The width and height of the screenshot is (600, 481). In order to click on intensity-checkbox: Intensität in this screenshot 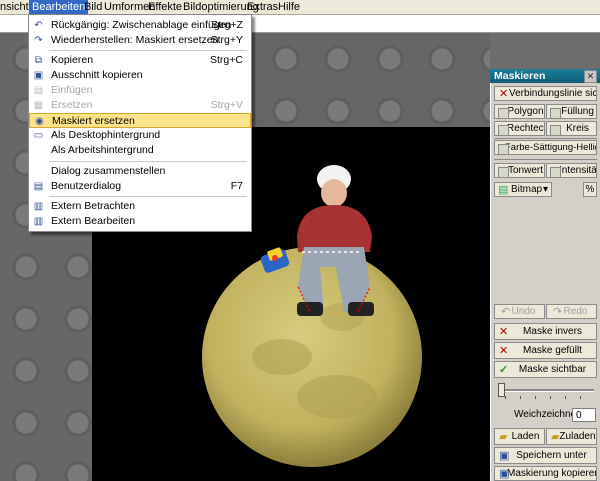, I will do `click(571, 170)`.